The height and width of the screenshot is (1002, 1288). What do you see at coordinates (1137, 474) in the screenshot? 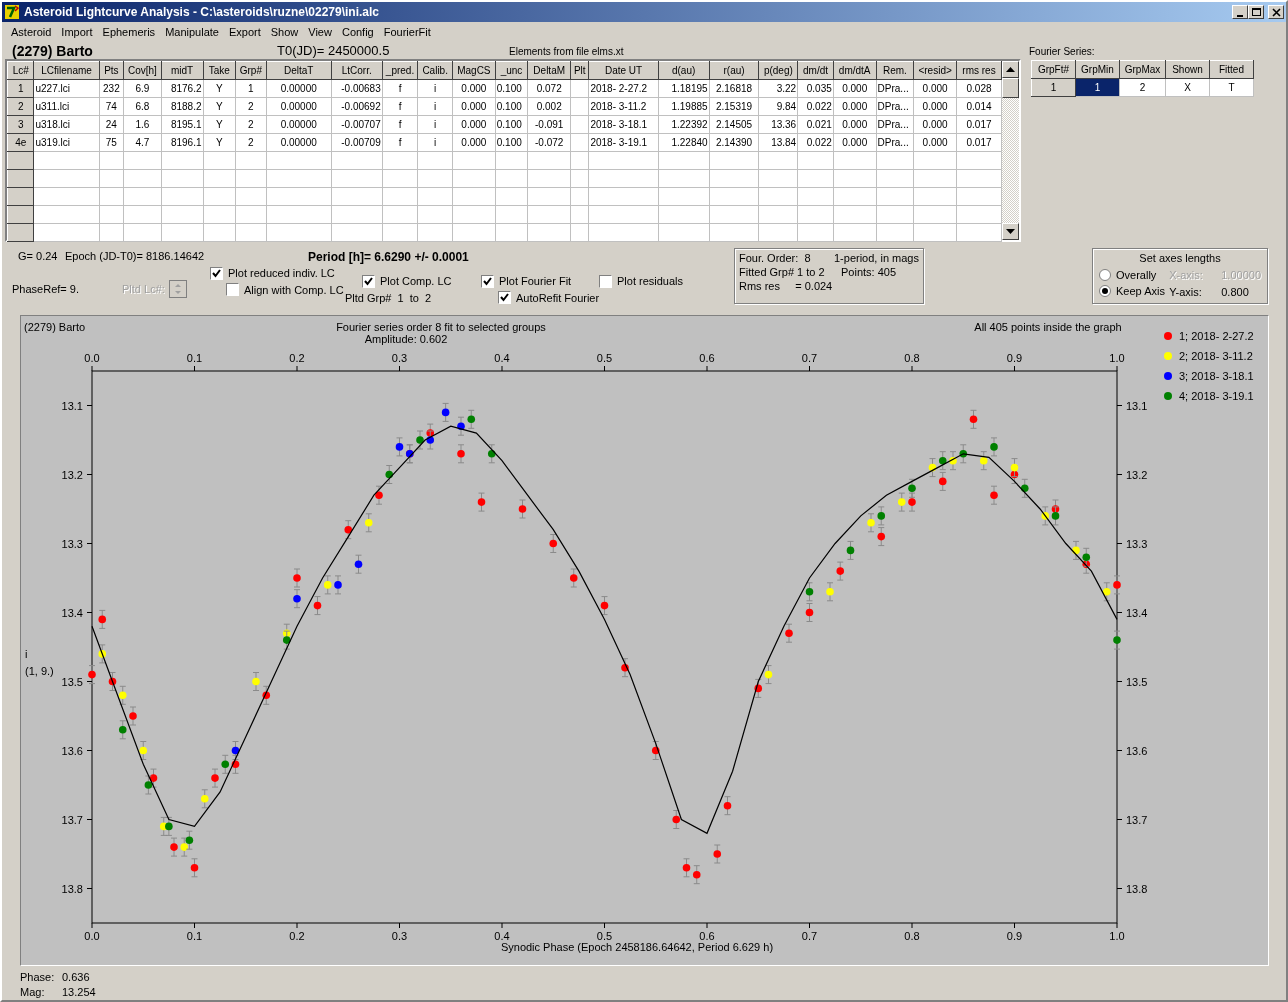
I see `tick-label: 13.2` at bounding box center [1137, 474].